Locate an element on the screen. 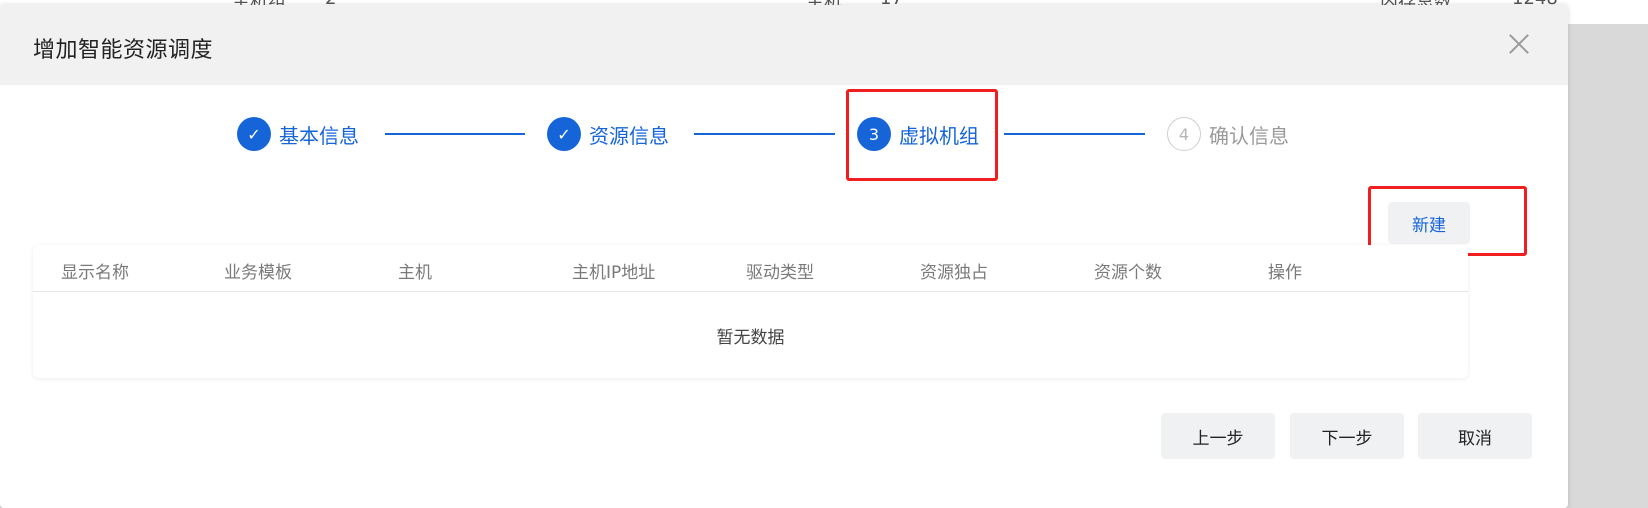  step-label: 虚拟机组 is located at coordinates (939, 135).